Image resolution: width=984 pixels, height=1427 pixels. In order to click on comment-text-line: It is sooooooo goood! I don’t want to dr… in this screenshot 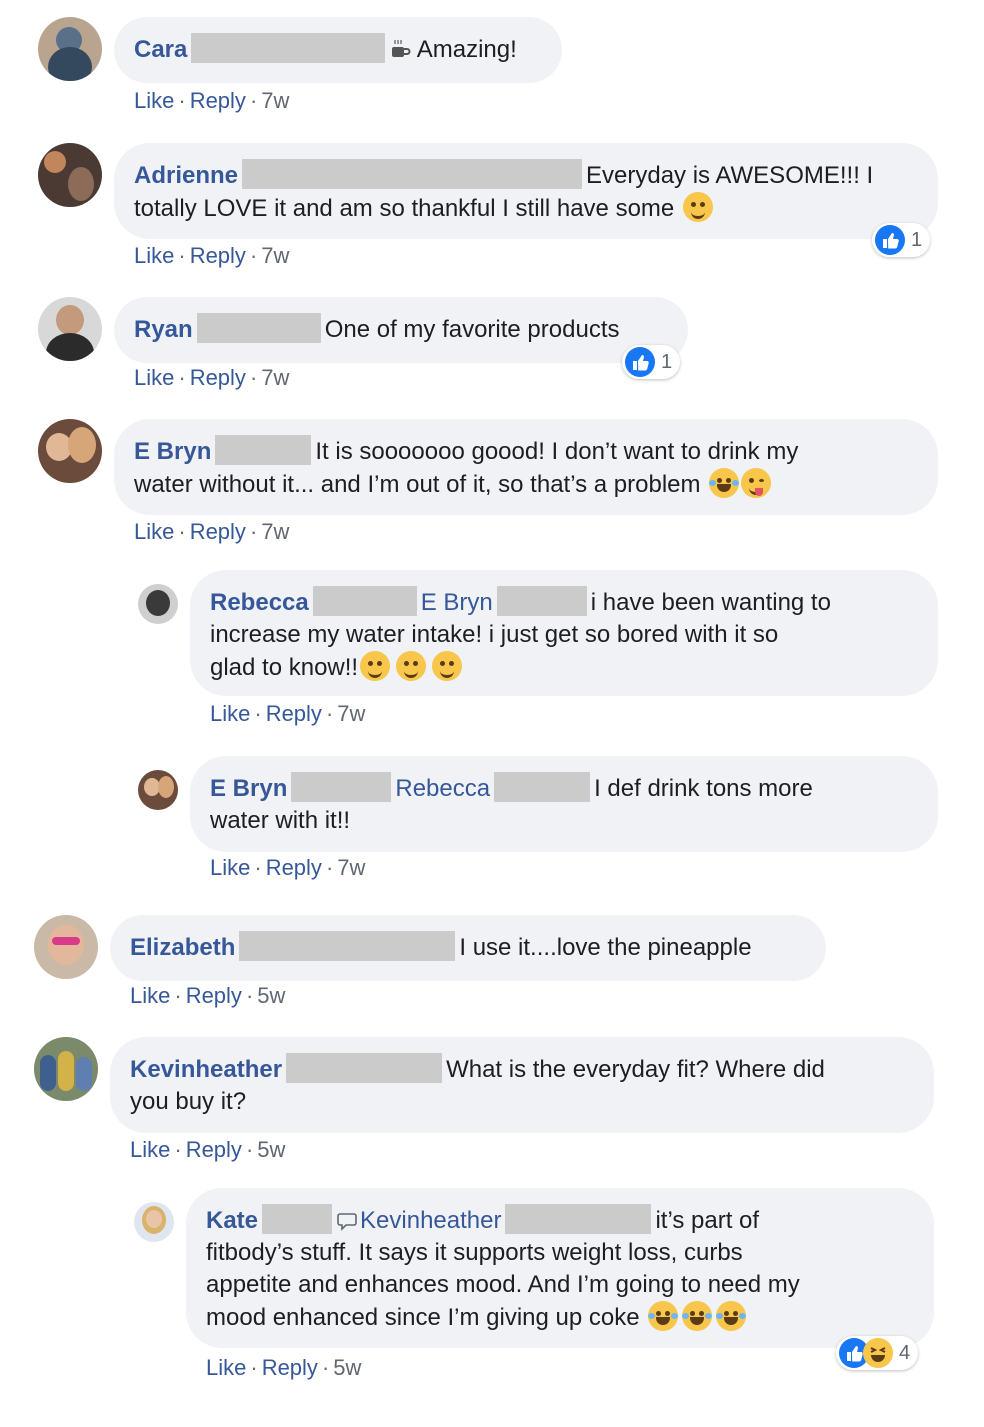, I will do `click(557, 451)`.